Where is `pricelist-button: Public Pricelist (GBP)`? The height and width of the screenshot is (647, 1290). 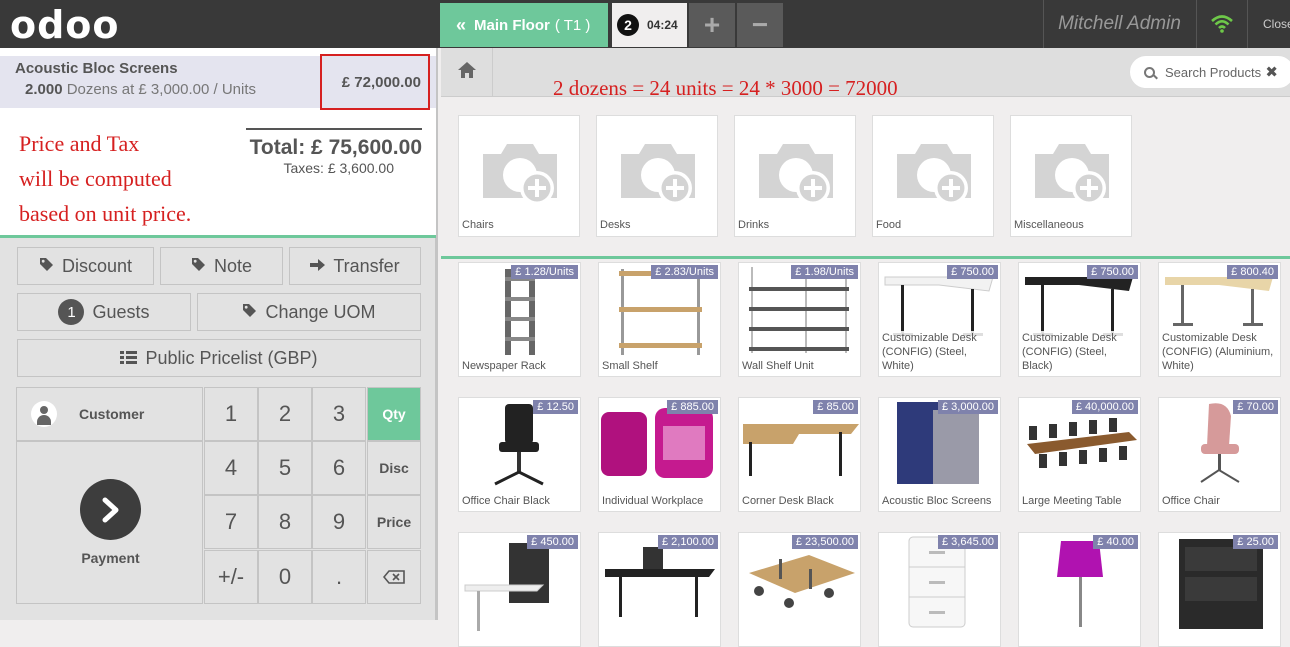
pricelist-button: Public Pricelist (GBP) is located at coordinates (219, 358).